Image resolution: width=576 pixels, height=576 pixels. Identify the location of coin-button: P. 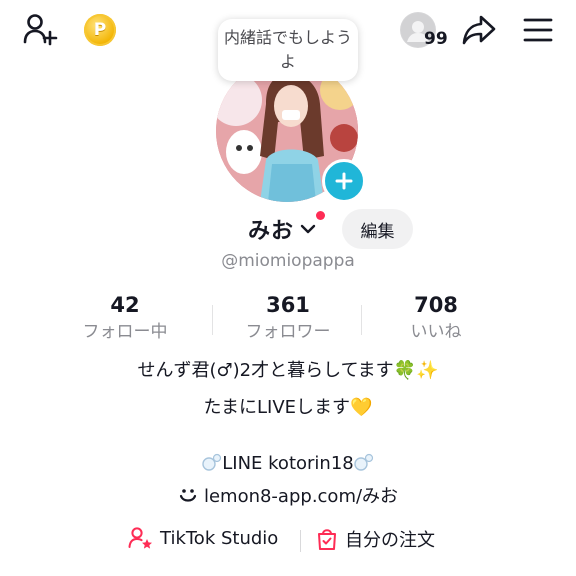
(100, 30).